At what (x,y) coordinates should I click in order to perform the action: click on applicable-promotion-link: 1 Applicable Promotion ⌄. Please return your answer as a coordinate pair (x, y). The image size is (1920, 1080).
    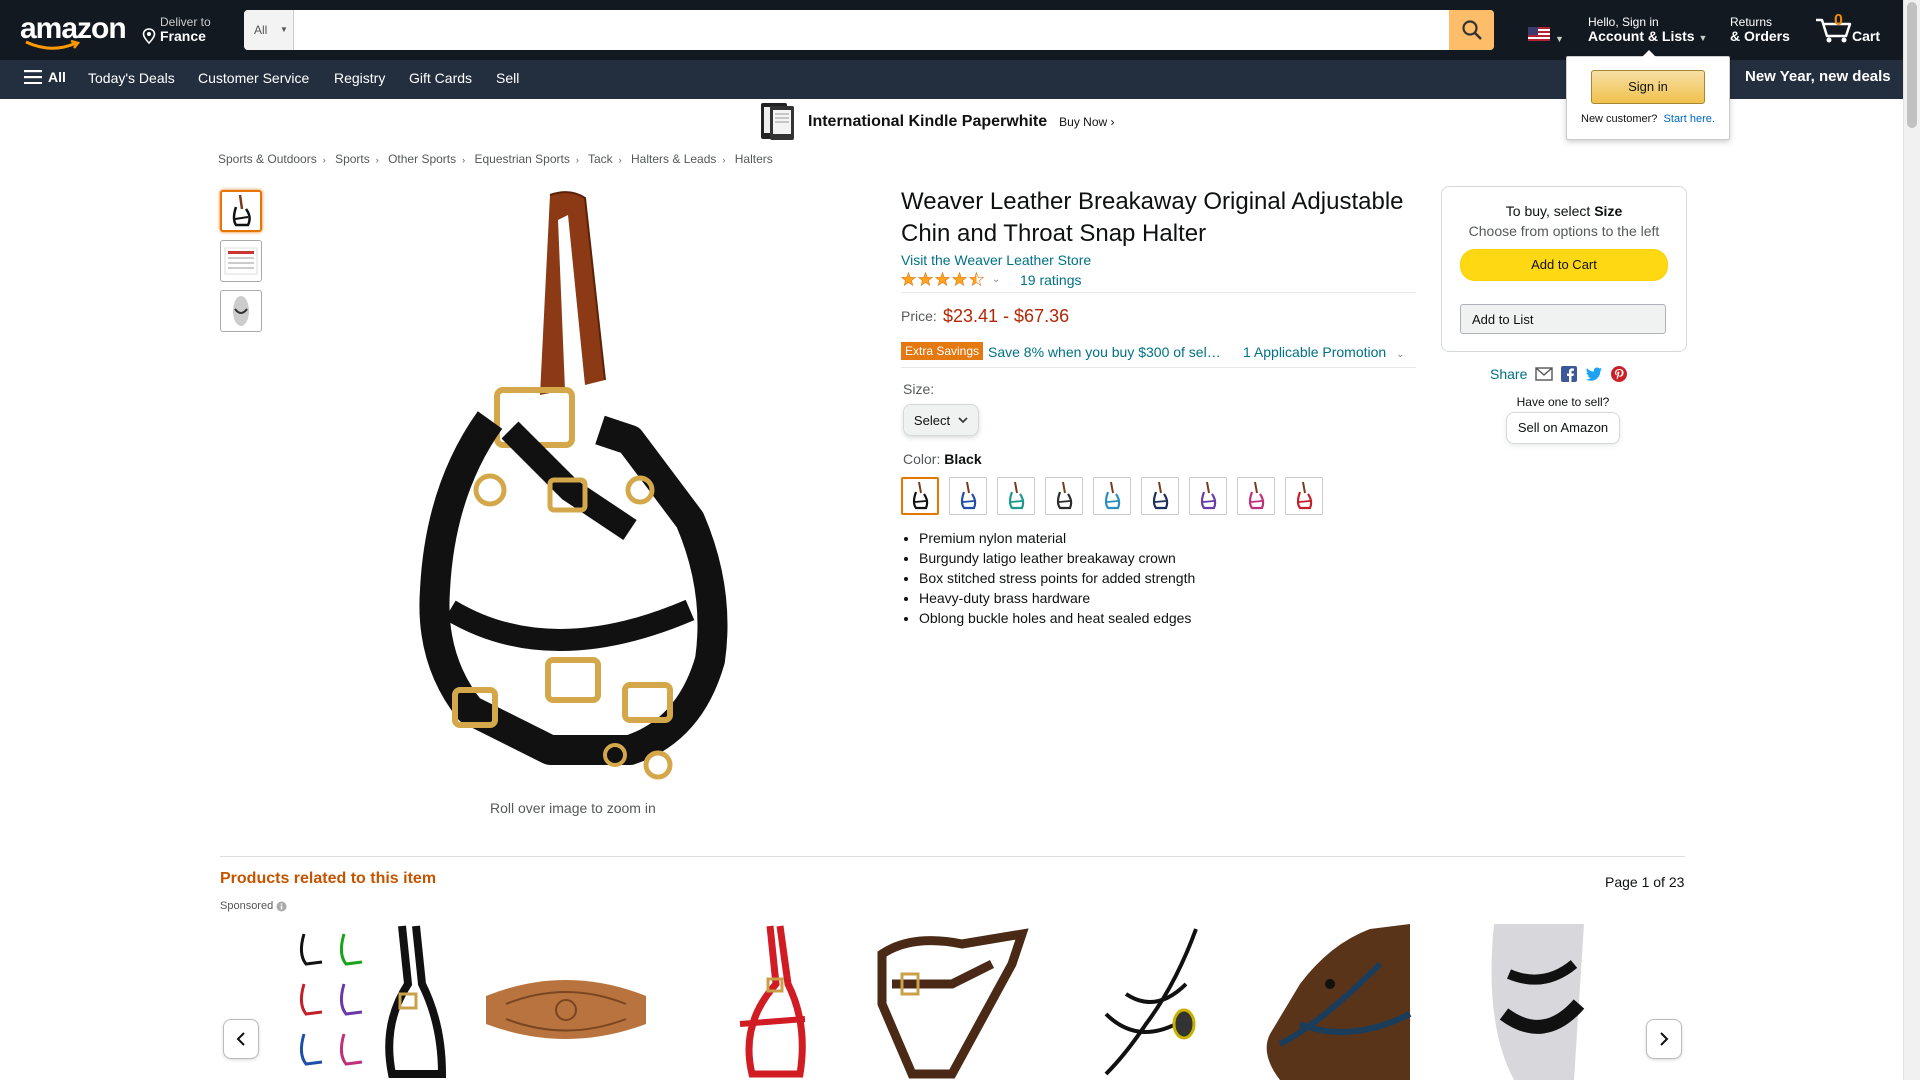
    Looking at the image, I should click on (1323, 352).